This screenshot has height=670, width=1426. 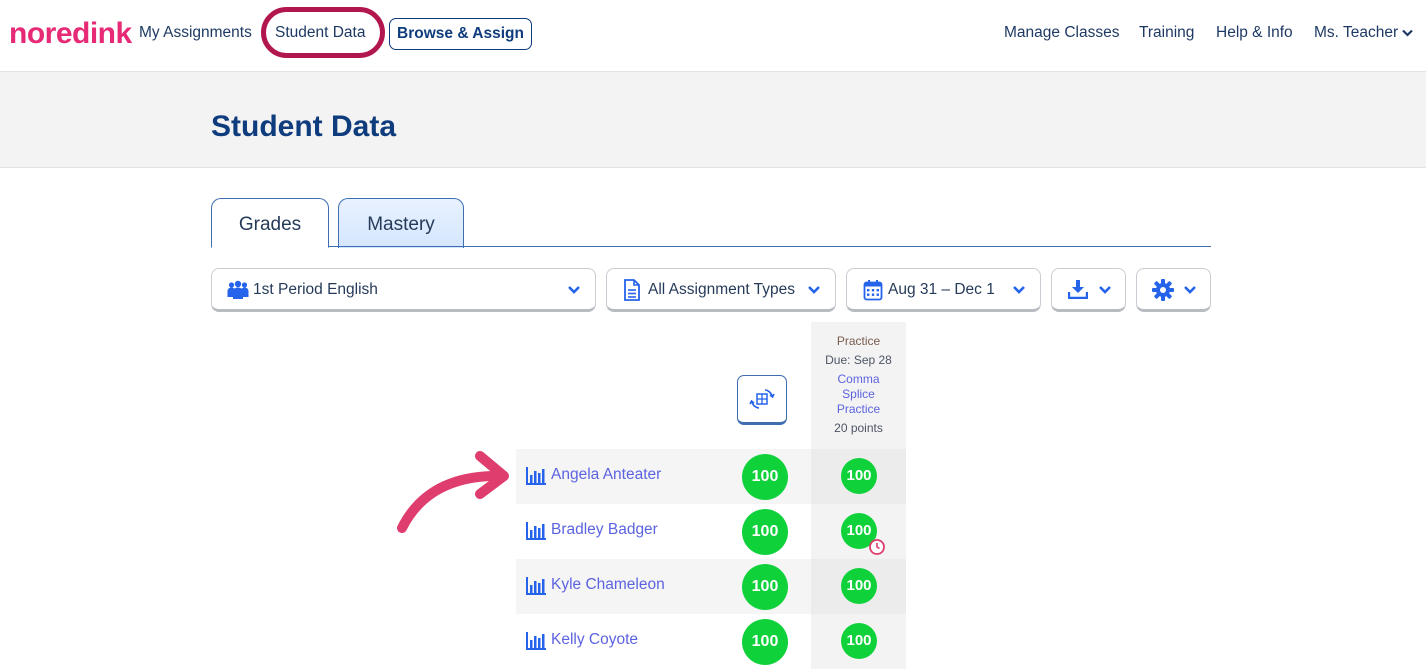 What do you see at coordinates (315, 289) in the screenshot?
I see `class-select-value: 1st Period English` at bounding box center [315, 289].